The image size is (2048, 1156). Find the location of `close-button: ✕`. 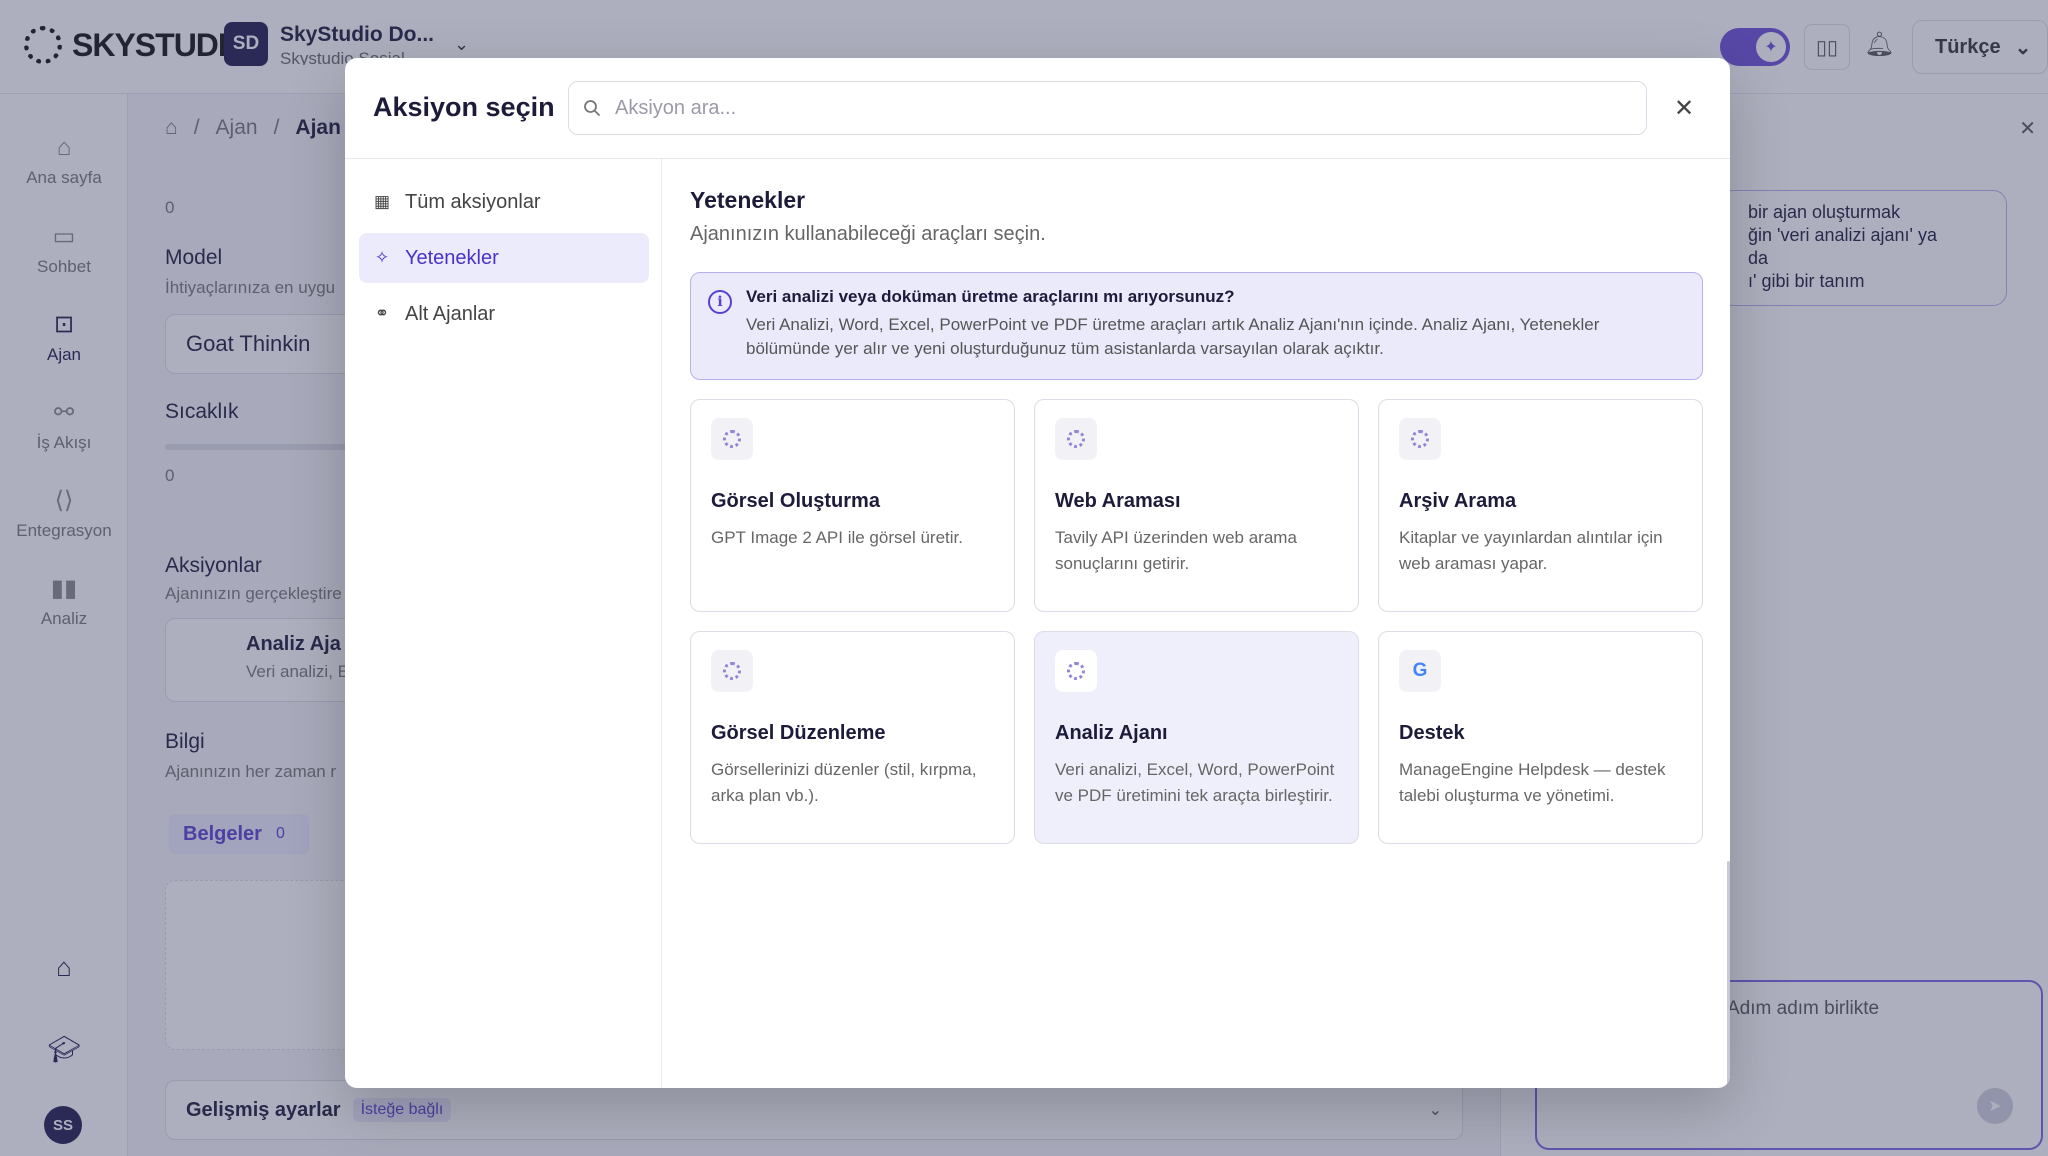

close-button: ✕ is located at coordinates (1684, 108).